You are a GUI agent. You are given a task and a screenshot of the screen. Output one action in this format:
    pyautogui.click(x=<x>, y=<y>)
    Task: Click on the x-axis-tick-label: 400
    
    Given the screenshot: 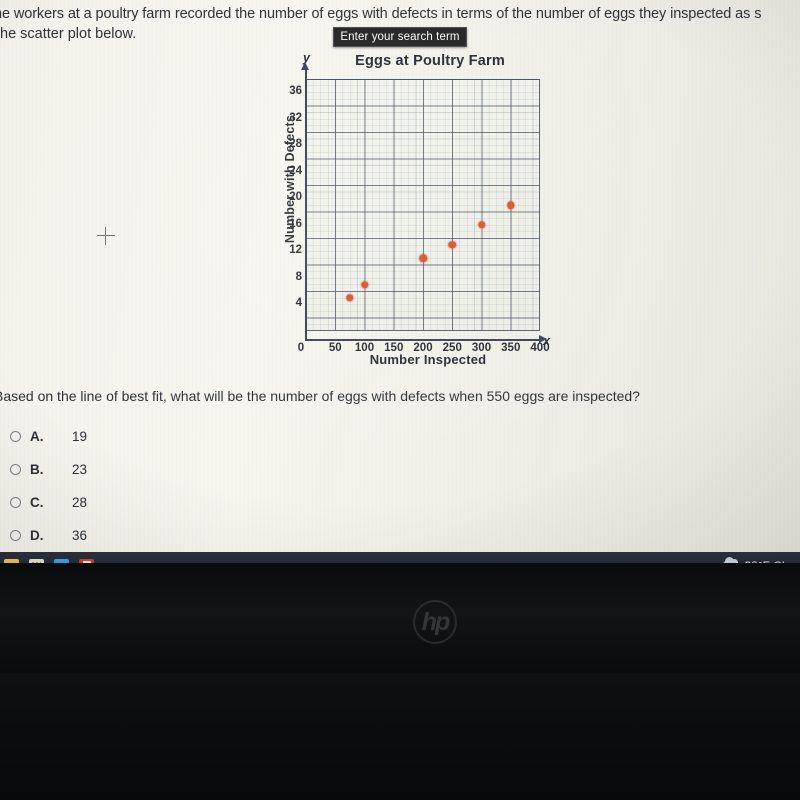 What is the action you would take?
    pyautogui.click(x=540, y=348)
    